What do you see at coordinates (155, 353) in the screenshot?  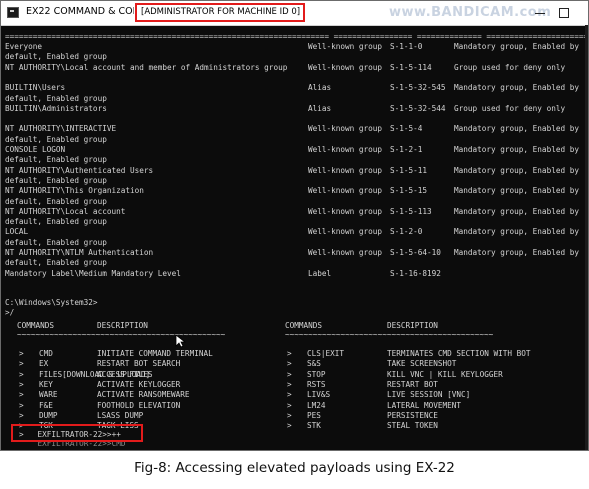 I see `command-description: INITIATE COMMAND TERMINAL` at bounding box center [155, 353].